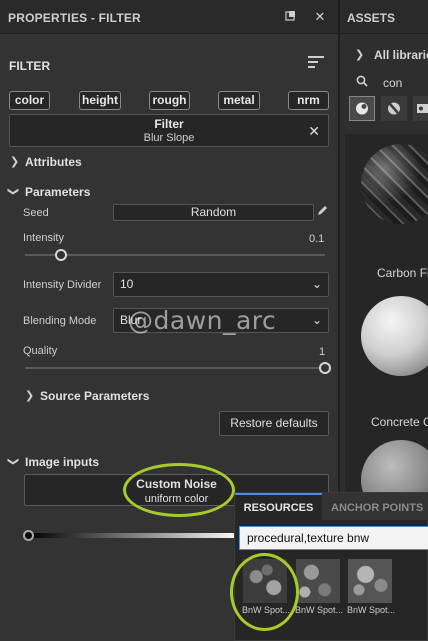 This screenshot has height=641, width=428. I want to click on asset-thumbnail-concrete, so click(394, 336).